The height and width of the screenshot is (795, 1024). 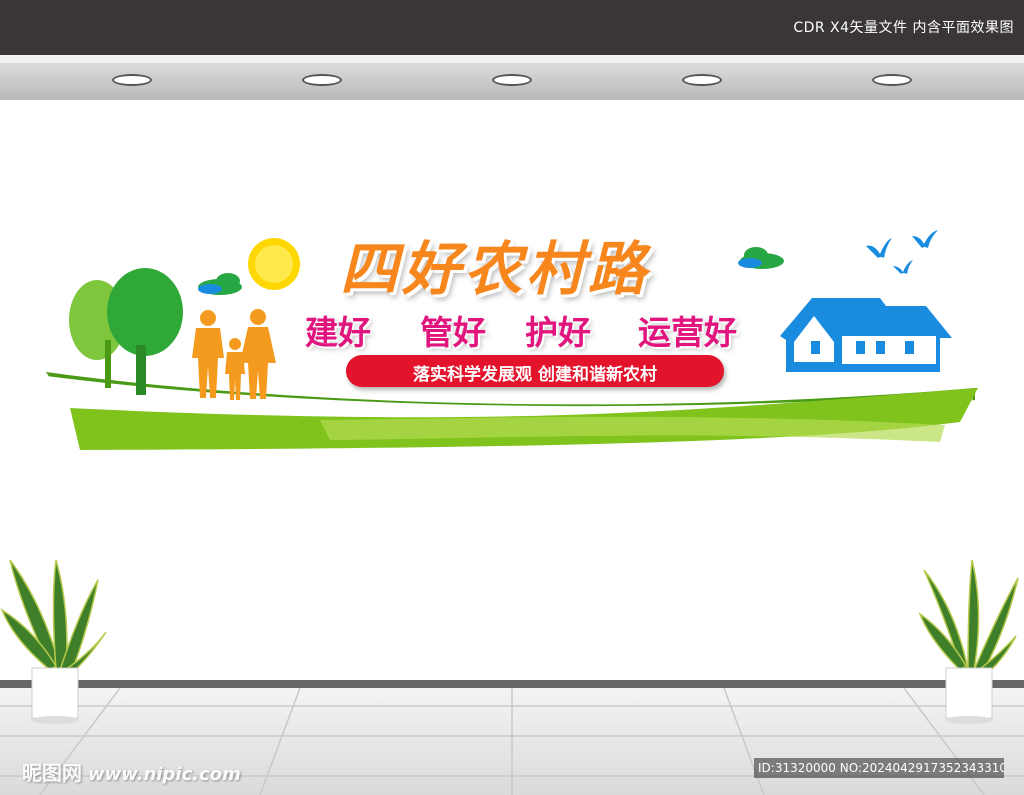 I want to click on slogan-item: 护好, so click(x=558, y=332).